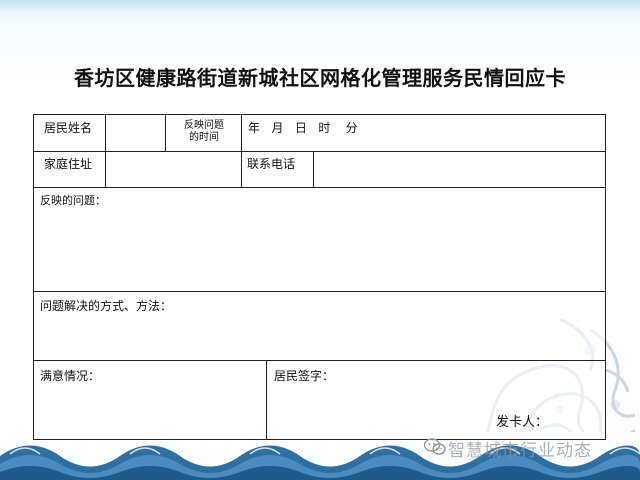 The width and height of the screenshot is (640, 480). What do you see at coordinates (319, 336) in the screenshot?
I see `solution-field` at bounding box center [319, 336].